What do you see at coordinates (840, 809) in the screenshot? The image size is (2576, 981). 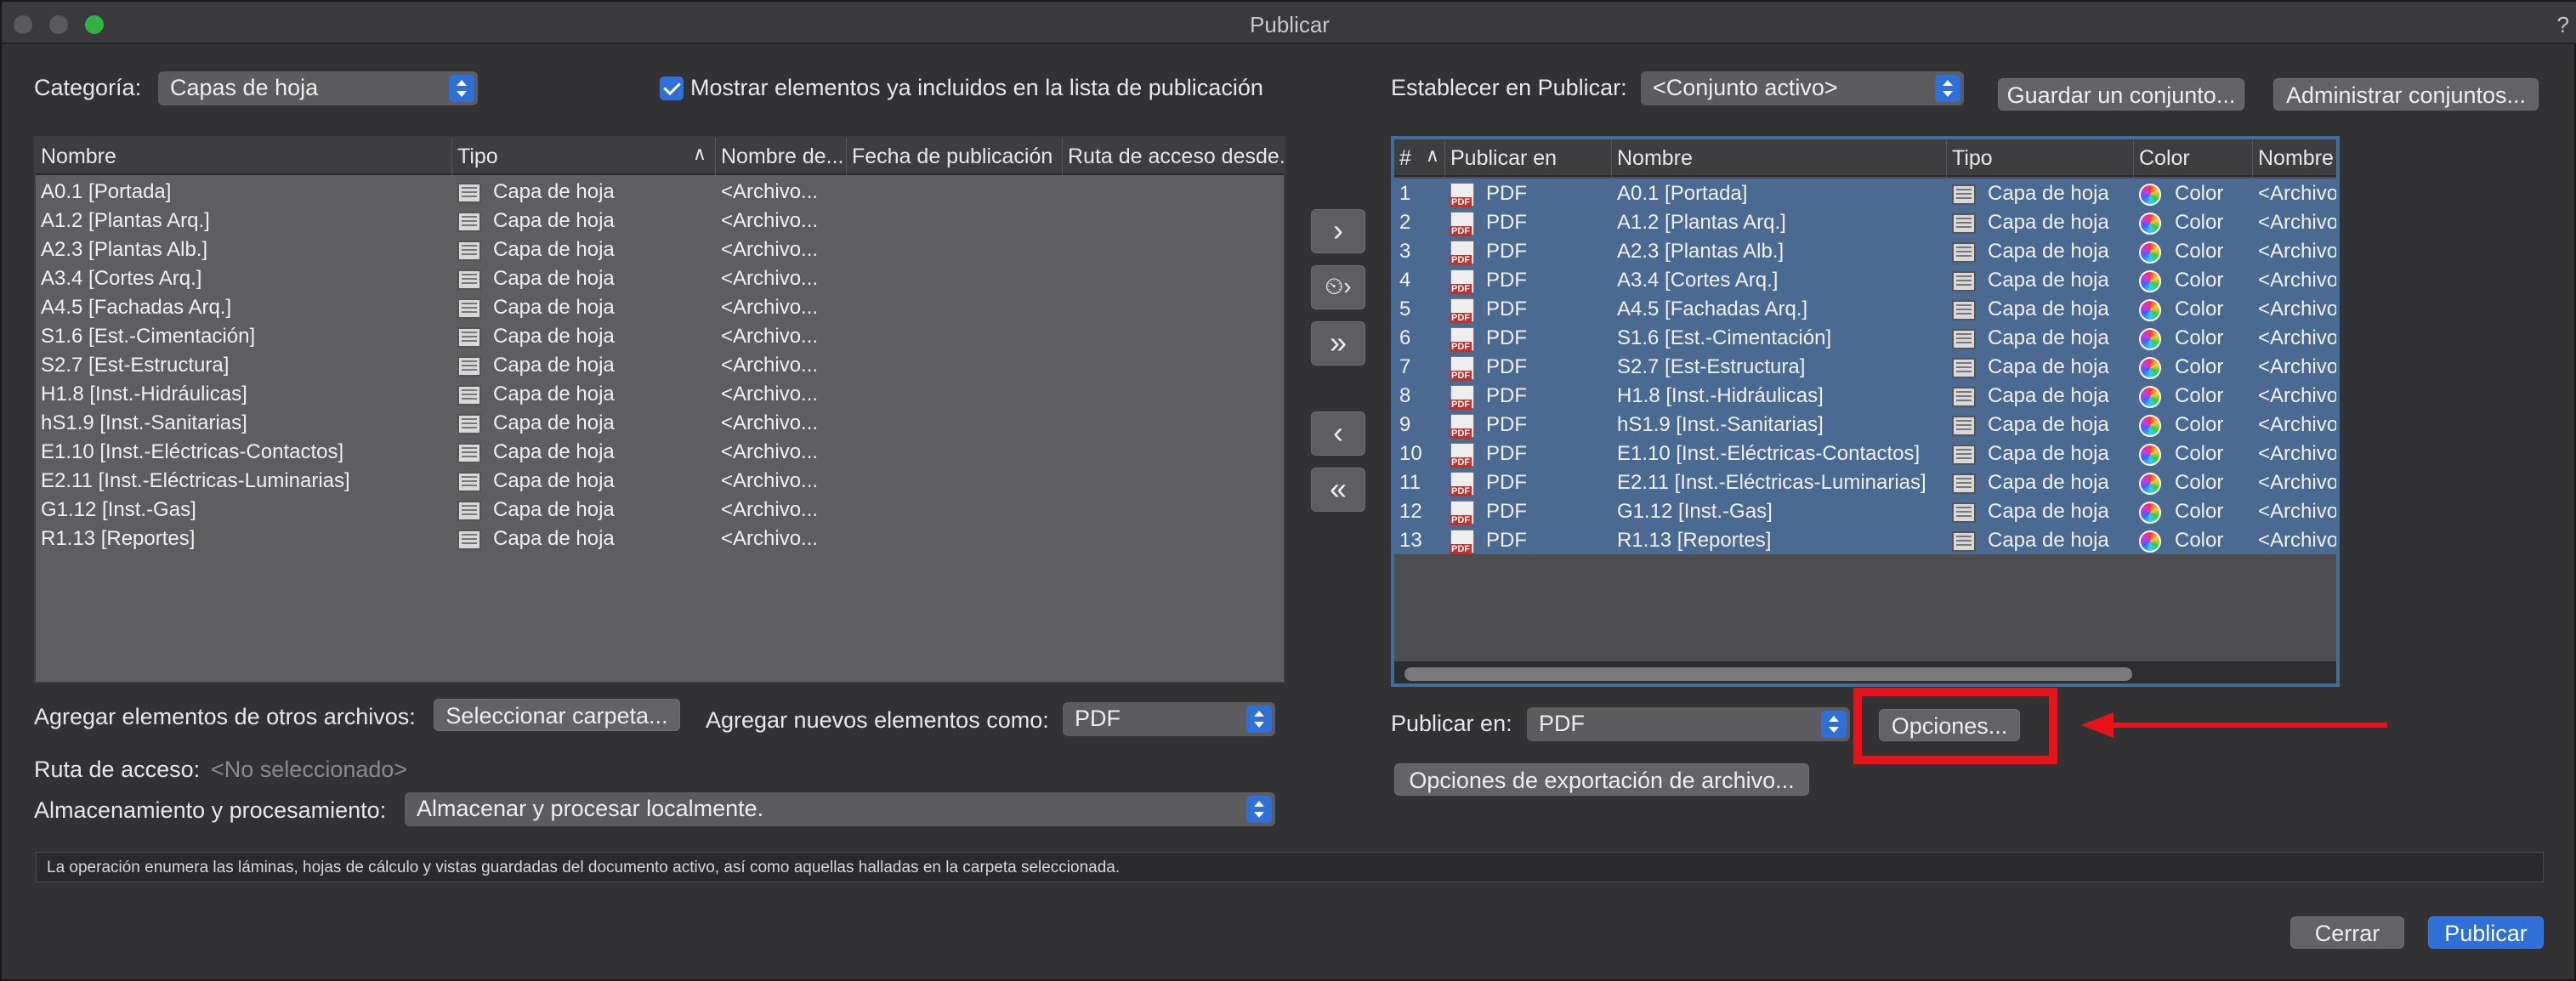 I see `storage-select: Almacenar y procesar localmente.` at bounding box center [840, 809].